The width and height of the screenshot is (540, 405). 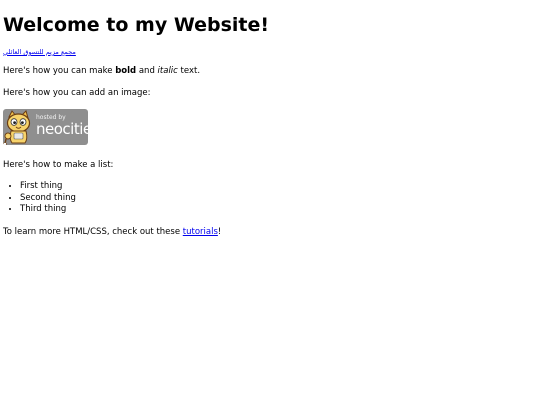 I want to click on list-item: First thing, so click(x=278, y=187).